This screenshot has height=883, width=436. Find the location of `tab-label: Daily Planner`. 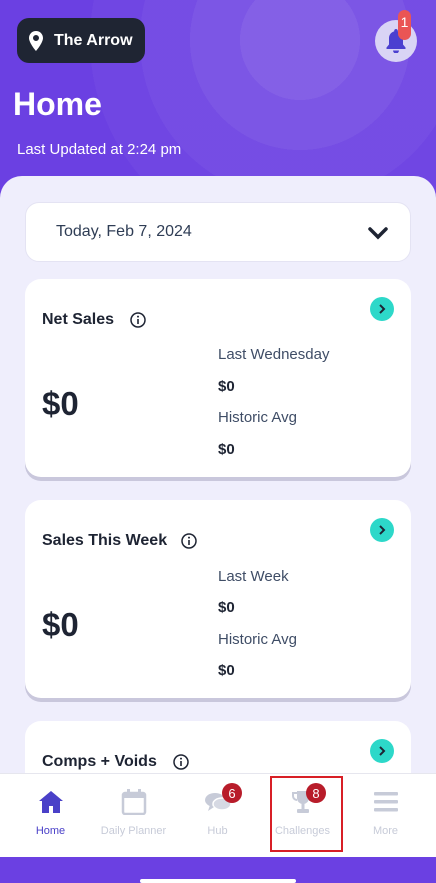

tab-label: Daily Planner is located at coordinates (133, 831).